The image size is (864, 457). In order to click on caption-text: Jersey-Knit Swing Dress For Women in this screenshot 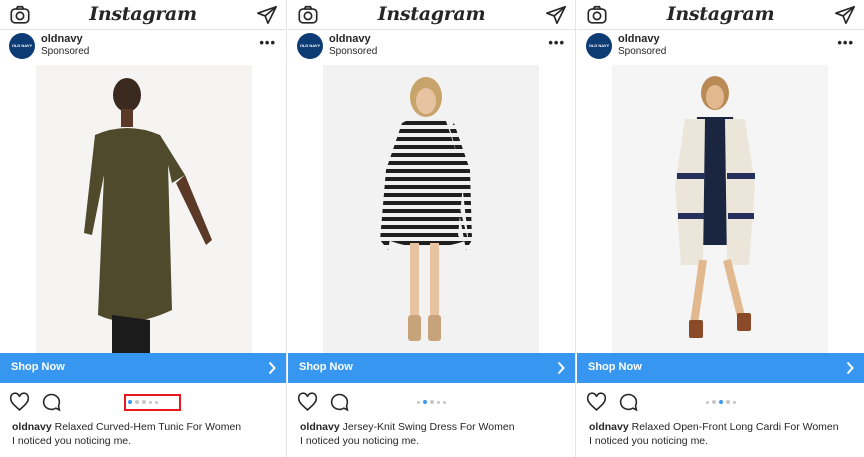, I will do `click(428, 427)`.